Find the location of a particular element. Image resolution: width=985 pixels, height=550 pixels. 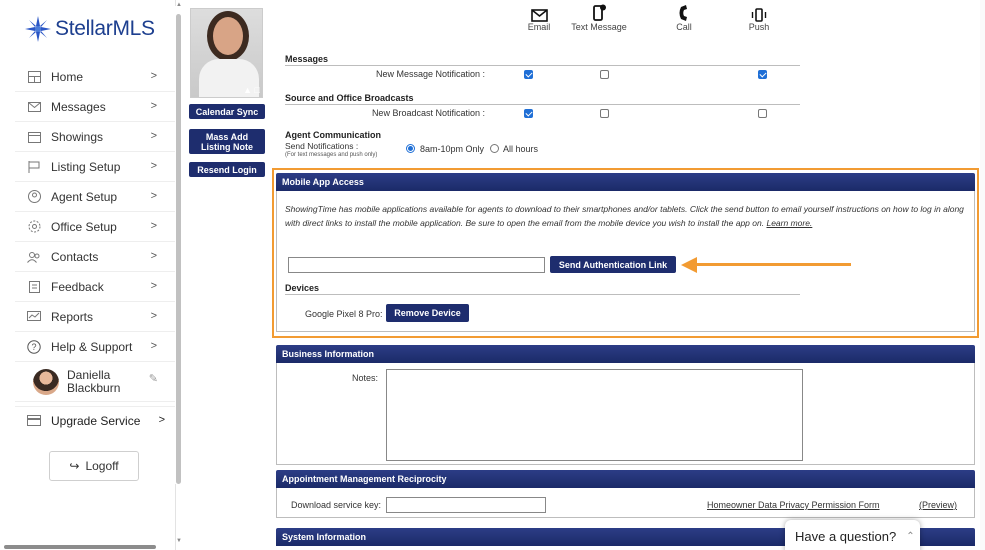

mass-add-listing-note-button: Mass Add Listing Note is located at coordinates (227, 141).